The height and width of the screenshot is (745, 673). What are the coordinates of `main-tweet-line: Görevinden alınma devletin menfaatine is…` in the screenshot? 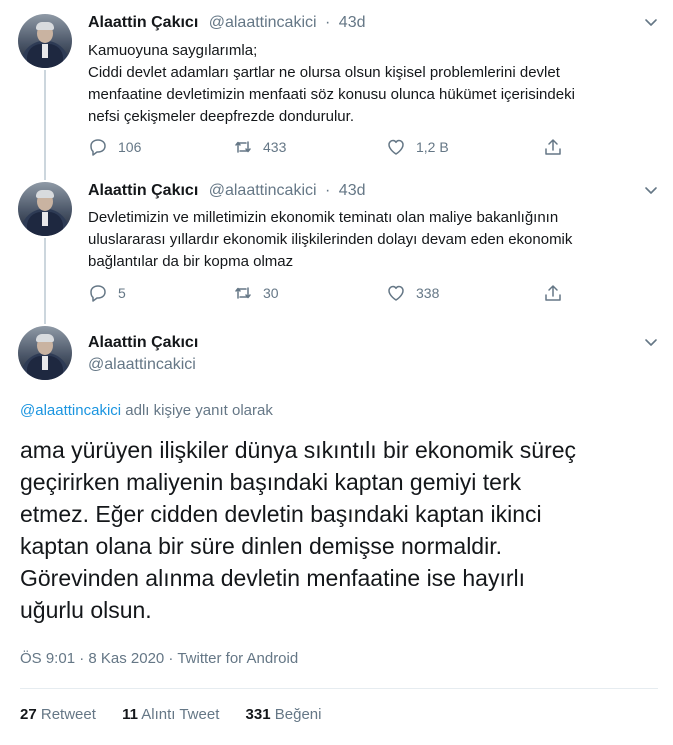 It's located at (273, 578).